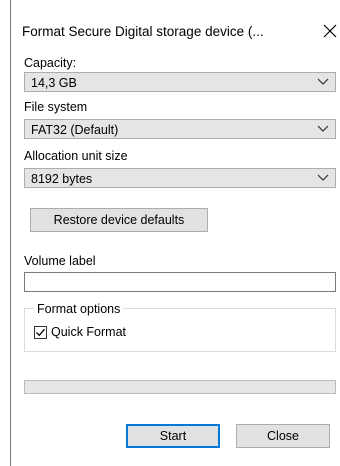  What do you see at coordinates (119, 220) in the screenshot?
I see `restore-defaults-button: Restore device defaults` at bounding box center [119, 220].